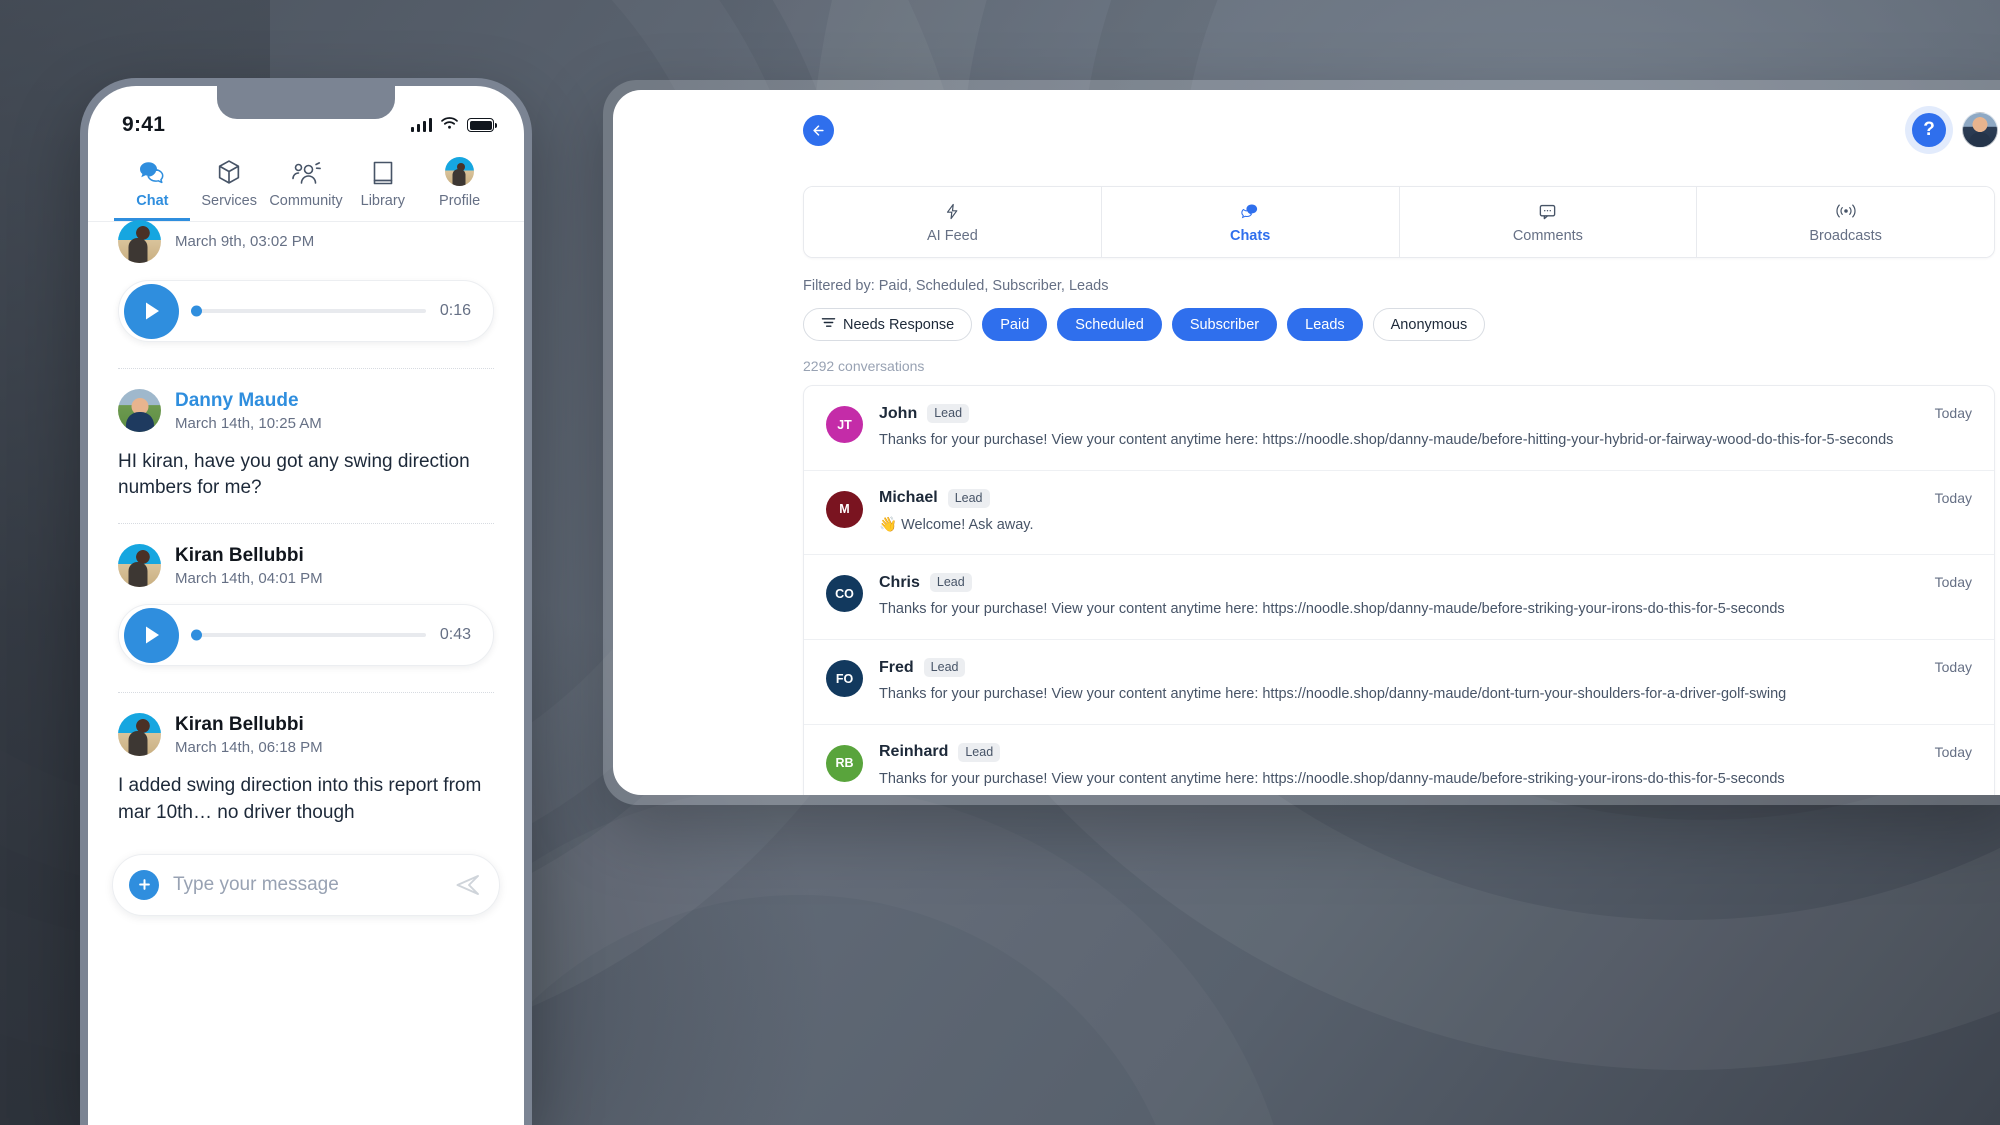  What do you see at coordinates (421, 125) in the screenshot?
I see `signal-bars-icon` at bounding box center [421, 125].